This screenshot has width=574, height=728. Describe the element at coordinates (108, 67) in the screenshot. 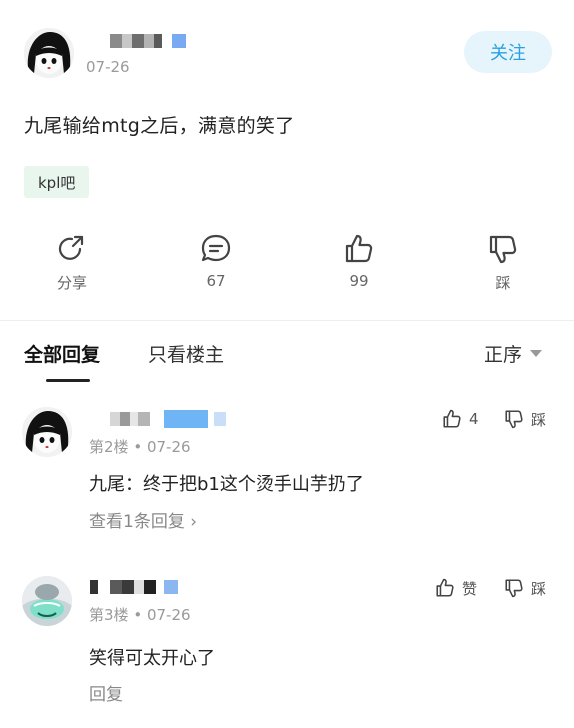

I see `post-date: 07-26` at that location.